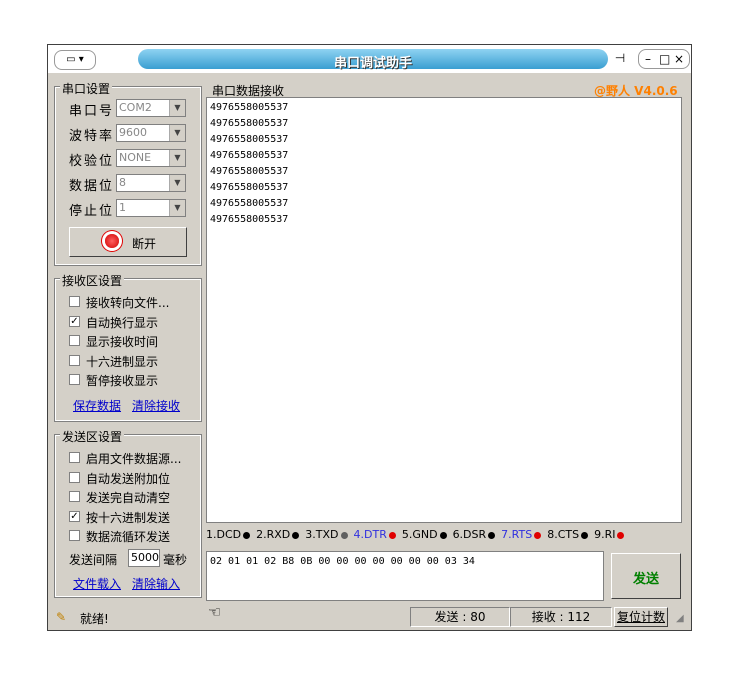  Describe the element at coordinates (326, 534) in the screenshot. I see `pin-indicator: 3.TXD` at that location.